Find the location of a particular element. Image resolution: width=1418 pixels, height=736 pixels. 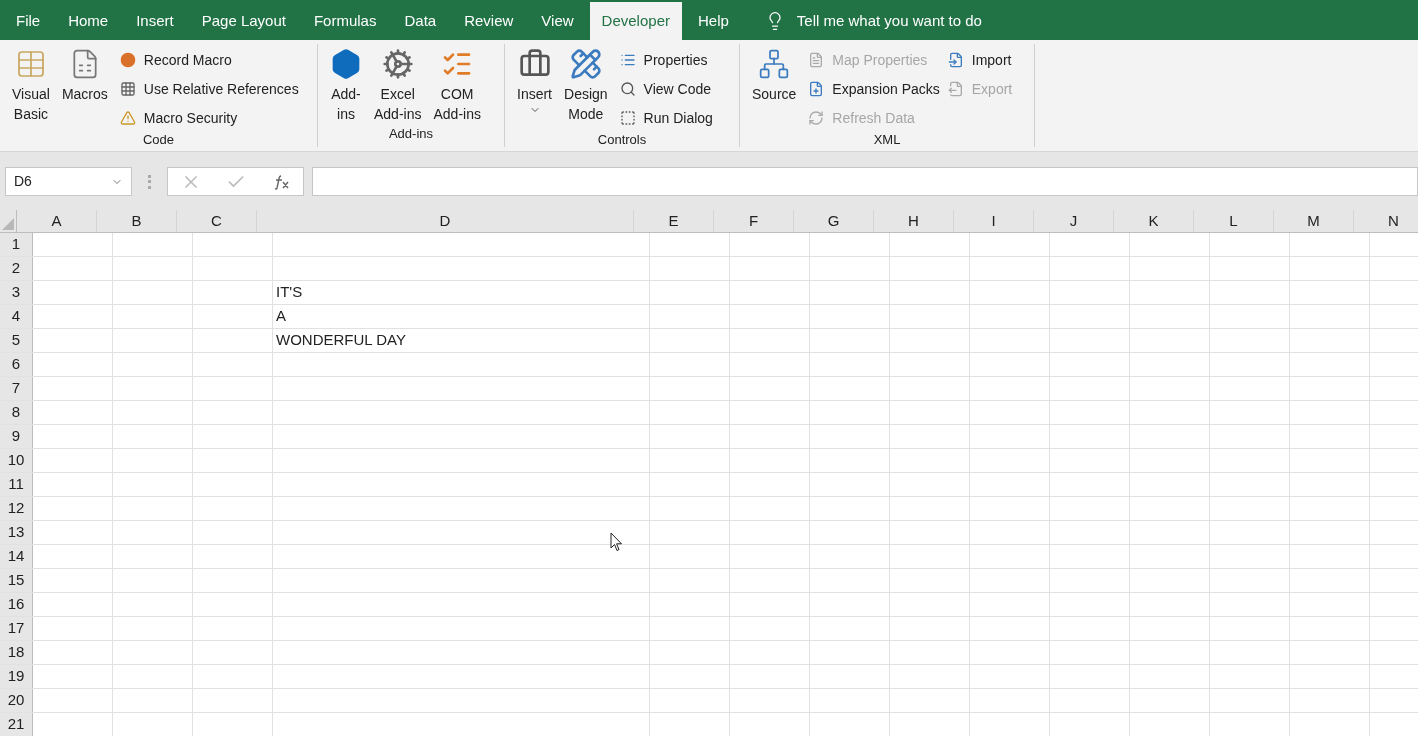

menu-tab: File is located at coordinates (28, 21).